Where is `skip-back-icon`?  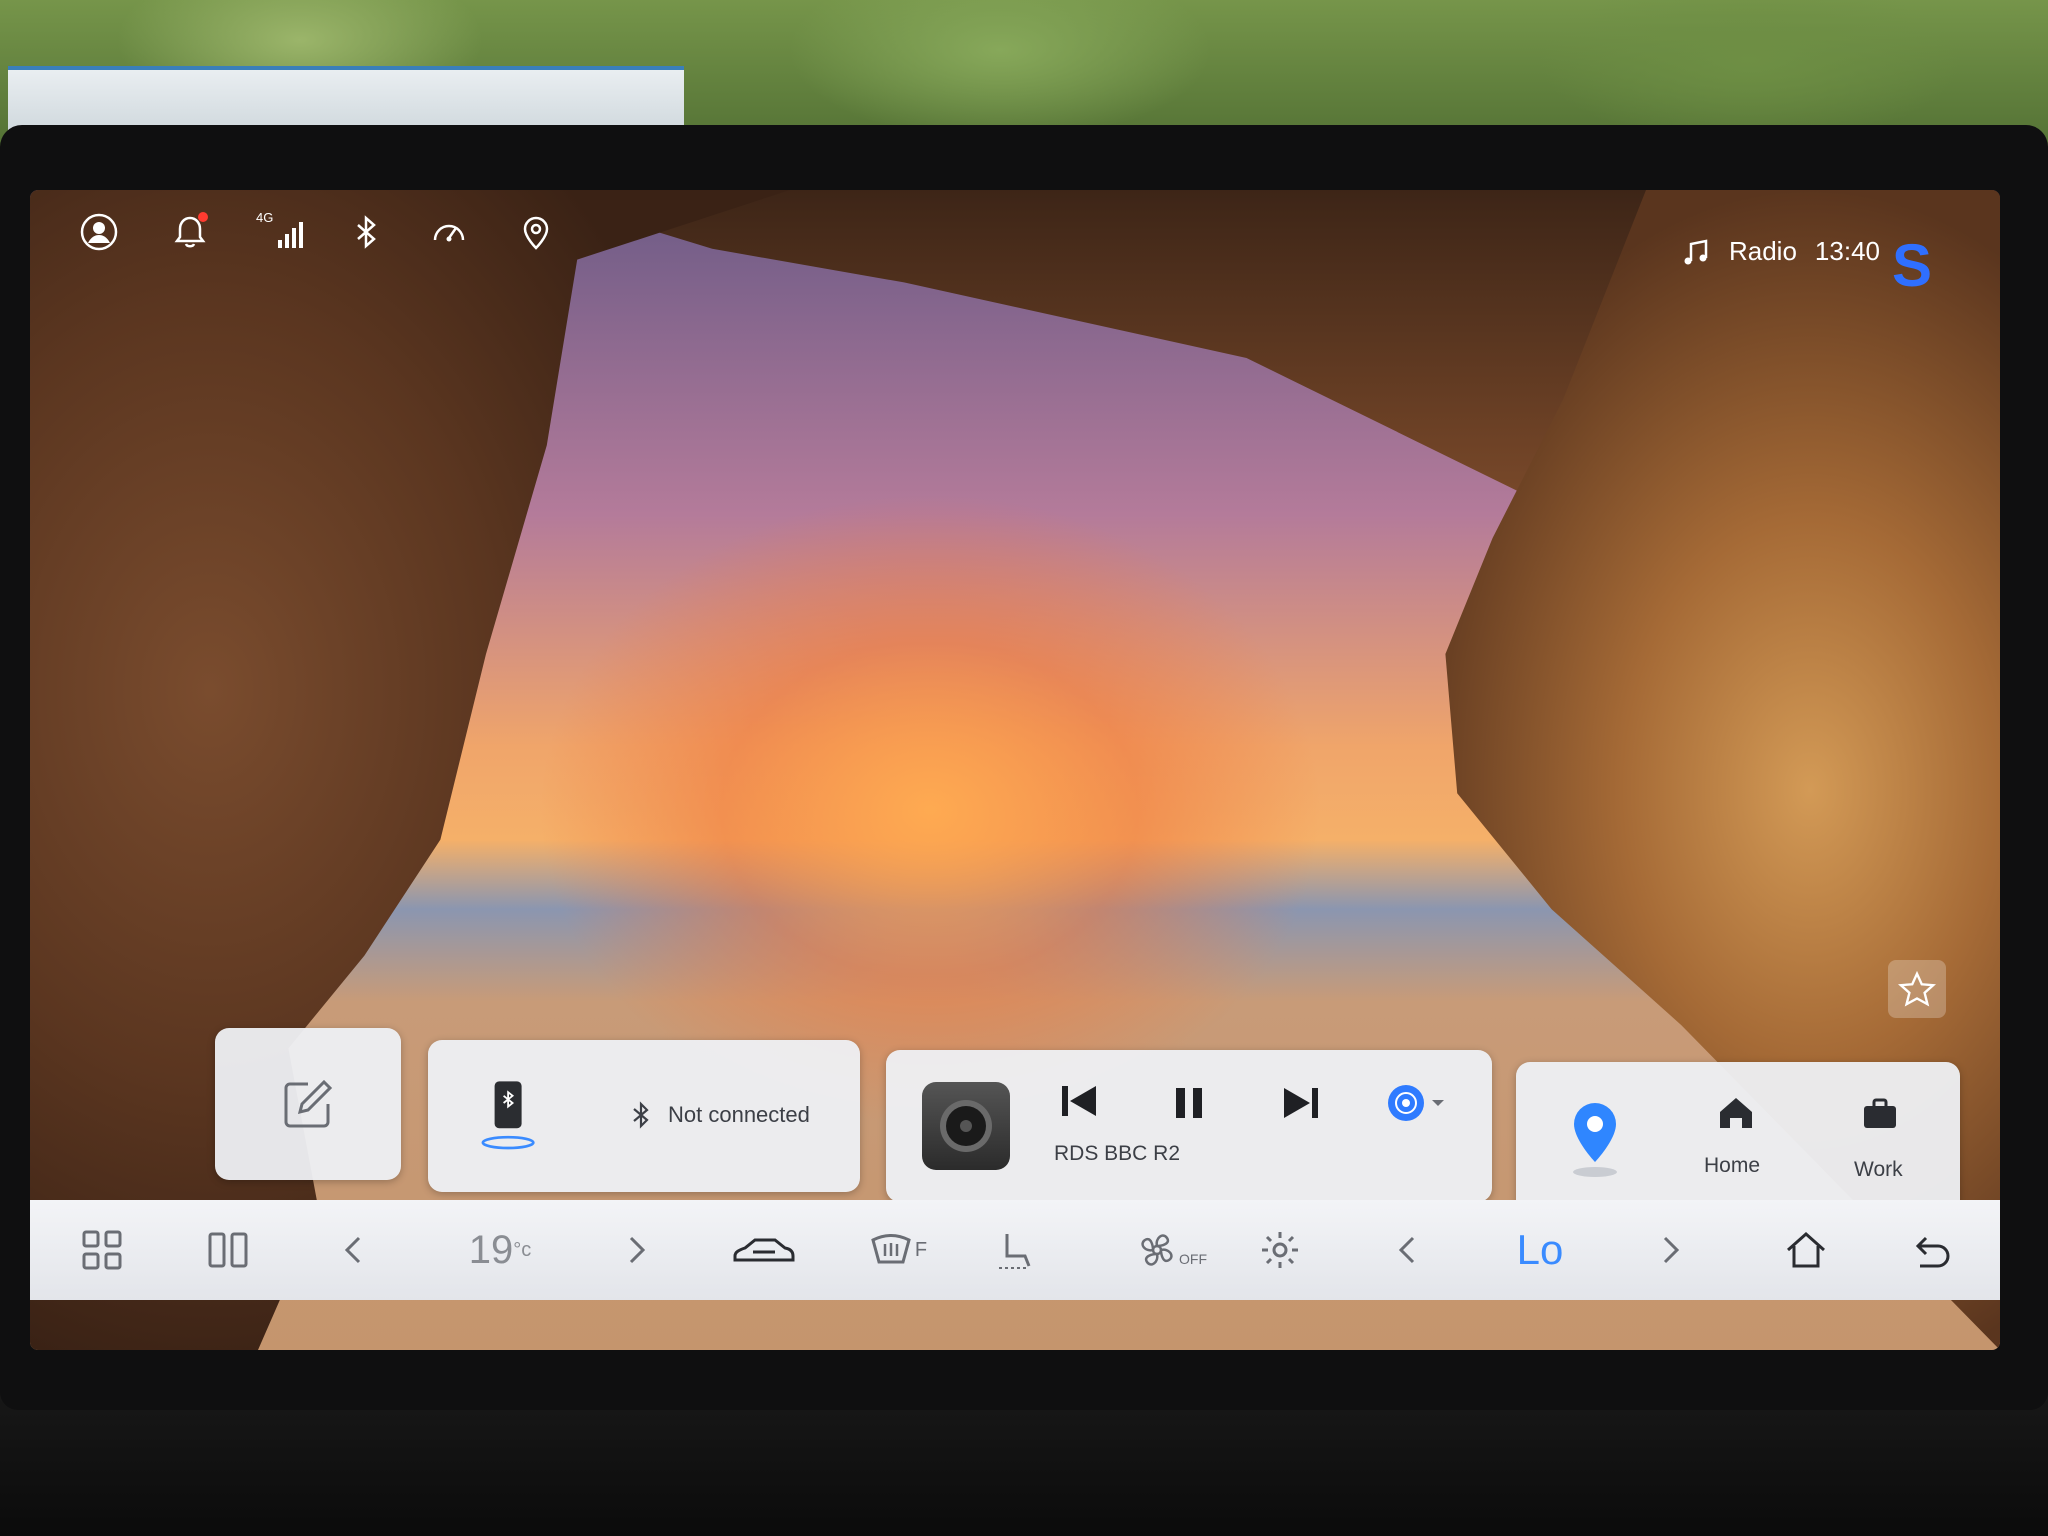 skip-back-icon is located at coordinates (1079, 1101).